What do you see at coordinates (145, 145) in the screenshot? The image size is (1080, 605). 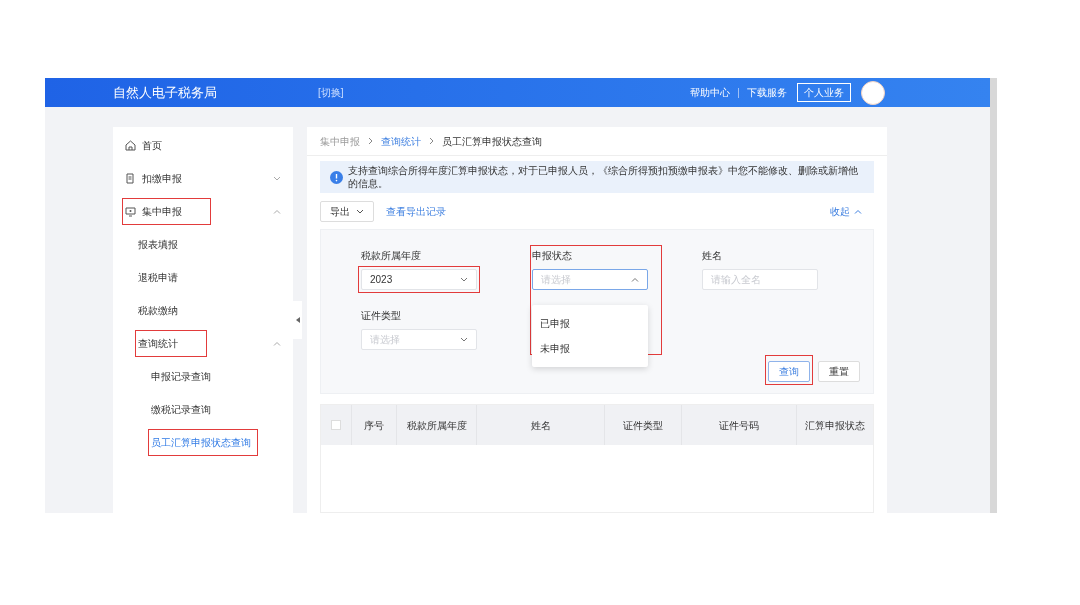 I see `sidebar-item: 首页` at bounding box center [145, 145].